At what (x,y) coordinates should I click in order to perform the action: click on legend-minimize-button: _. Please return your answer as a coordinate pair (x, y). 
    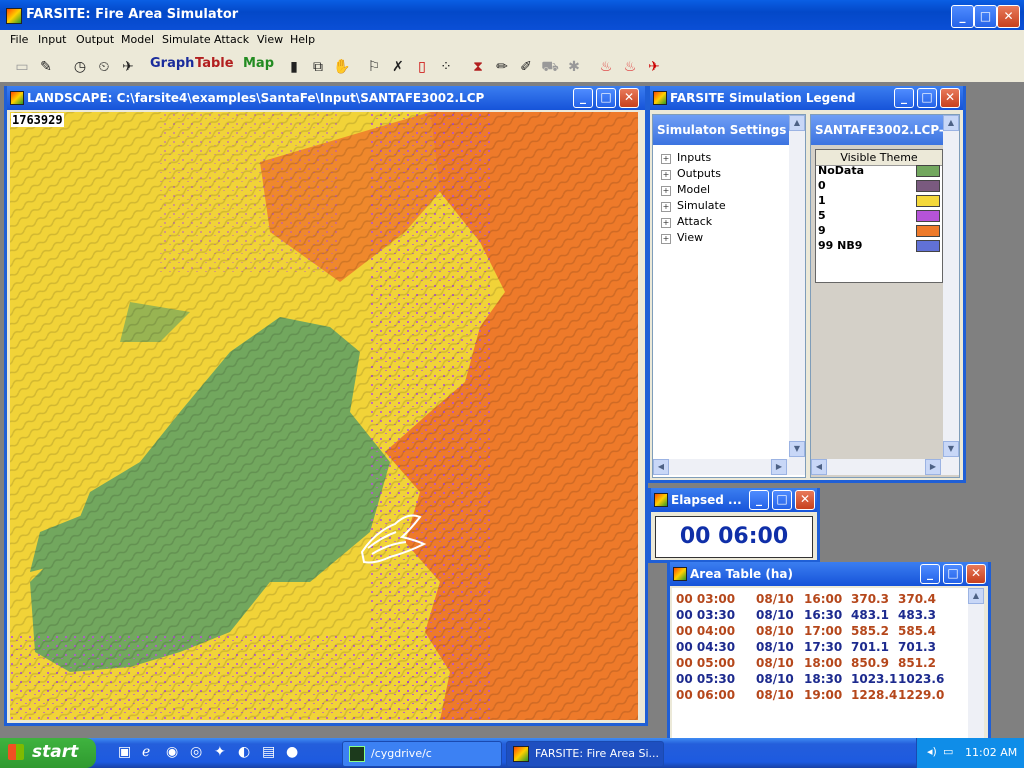
    Looking at the image, I should click on (904, 98).